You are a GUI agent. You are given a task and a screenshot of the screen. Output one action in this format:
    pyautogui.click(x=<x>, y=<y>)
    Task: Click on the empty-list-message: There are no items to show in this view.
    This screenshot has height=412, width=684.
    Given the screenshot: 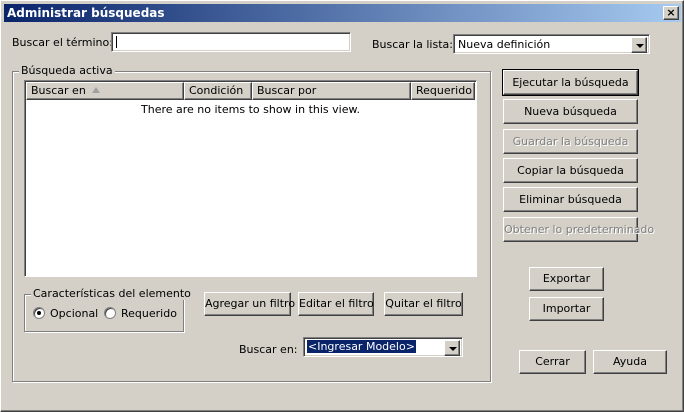 What is the action you would take?
    pyautogui.click(x=250, y=109)
    